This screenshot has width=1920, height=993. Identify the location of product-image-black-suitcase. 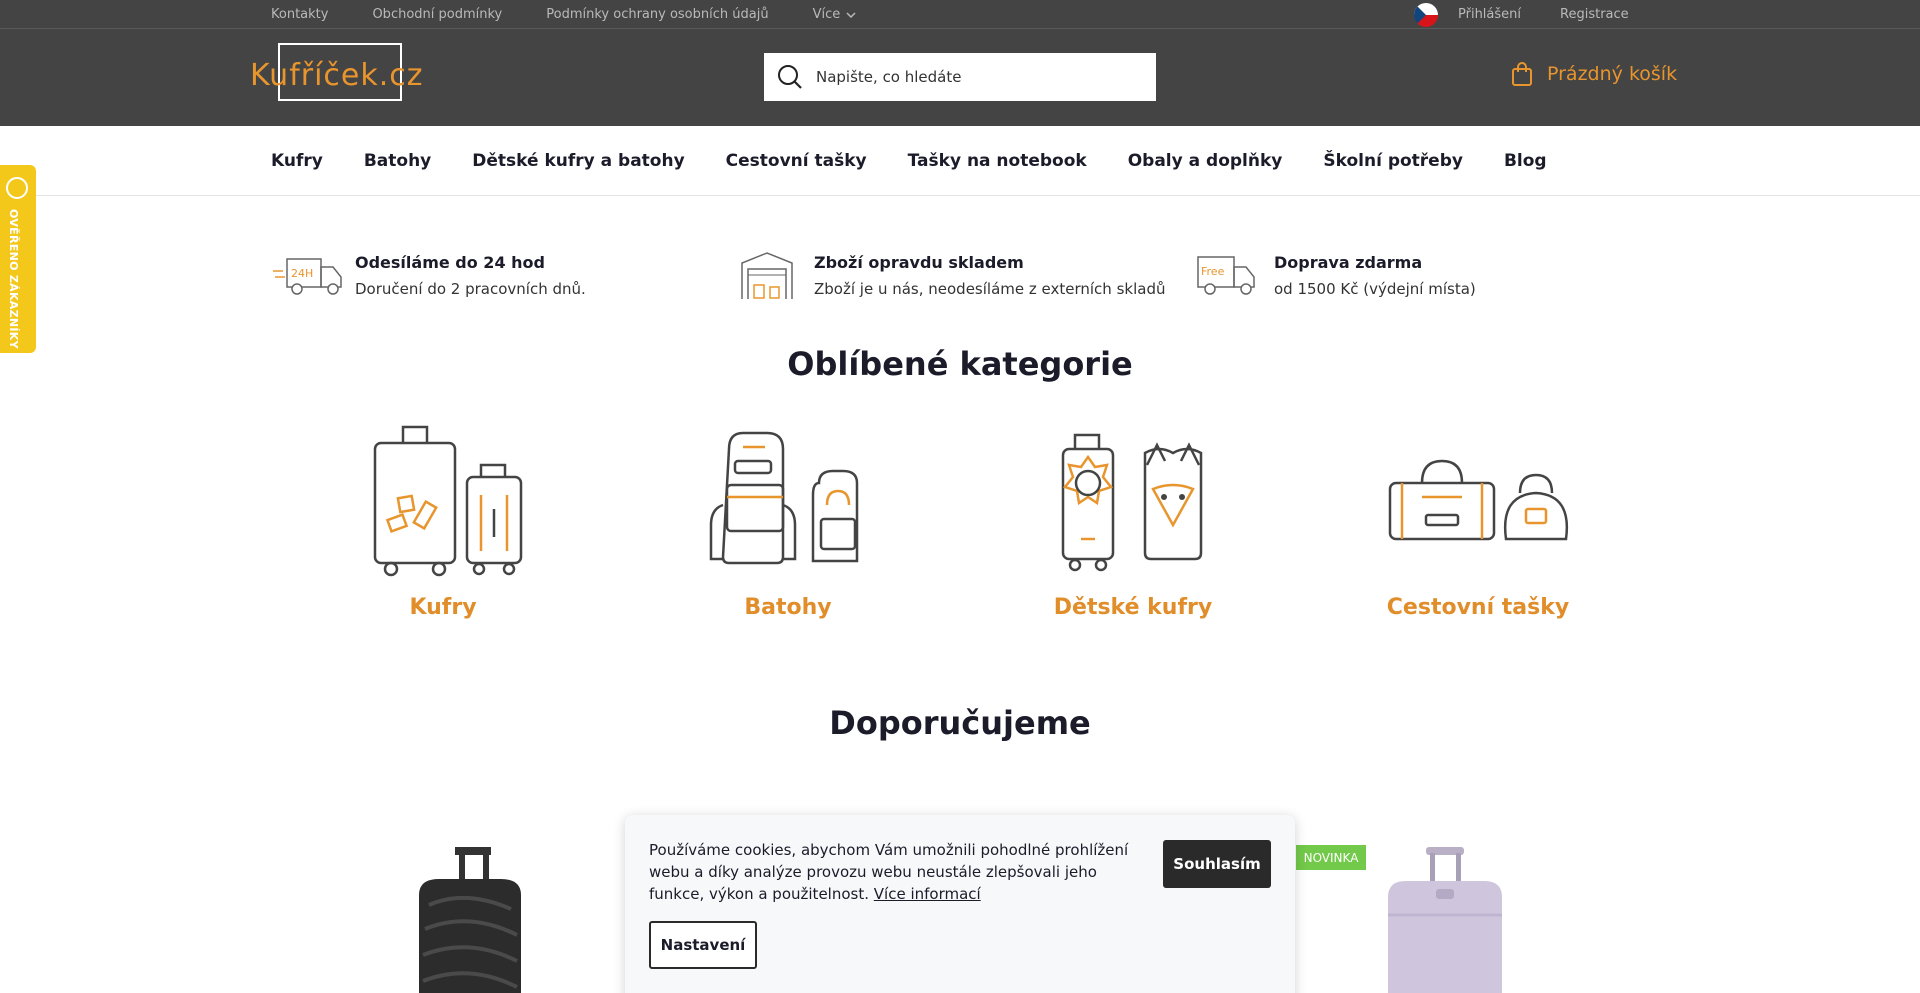
(470, 919).